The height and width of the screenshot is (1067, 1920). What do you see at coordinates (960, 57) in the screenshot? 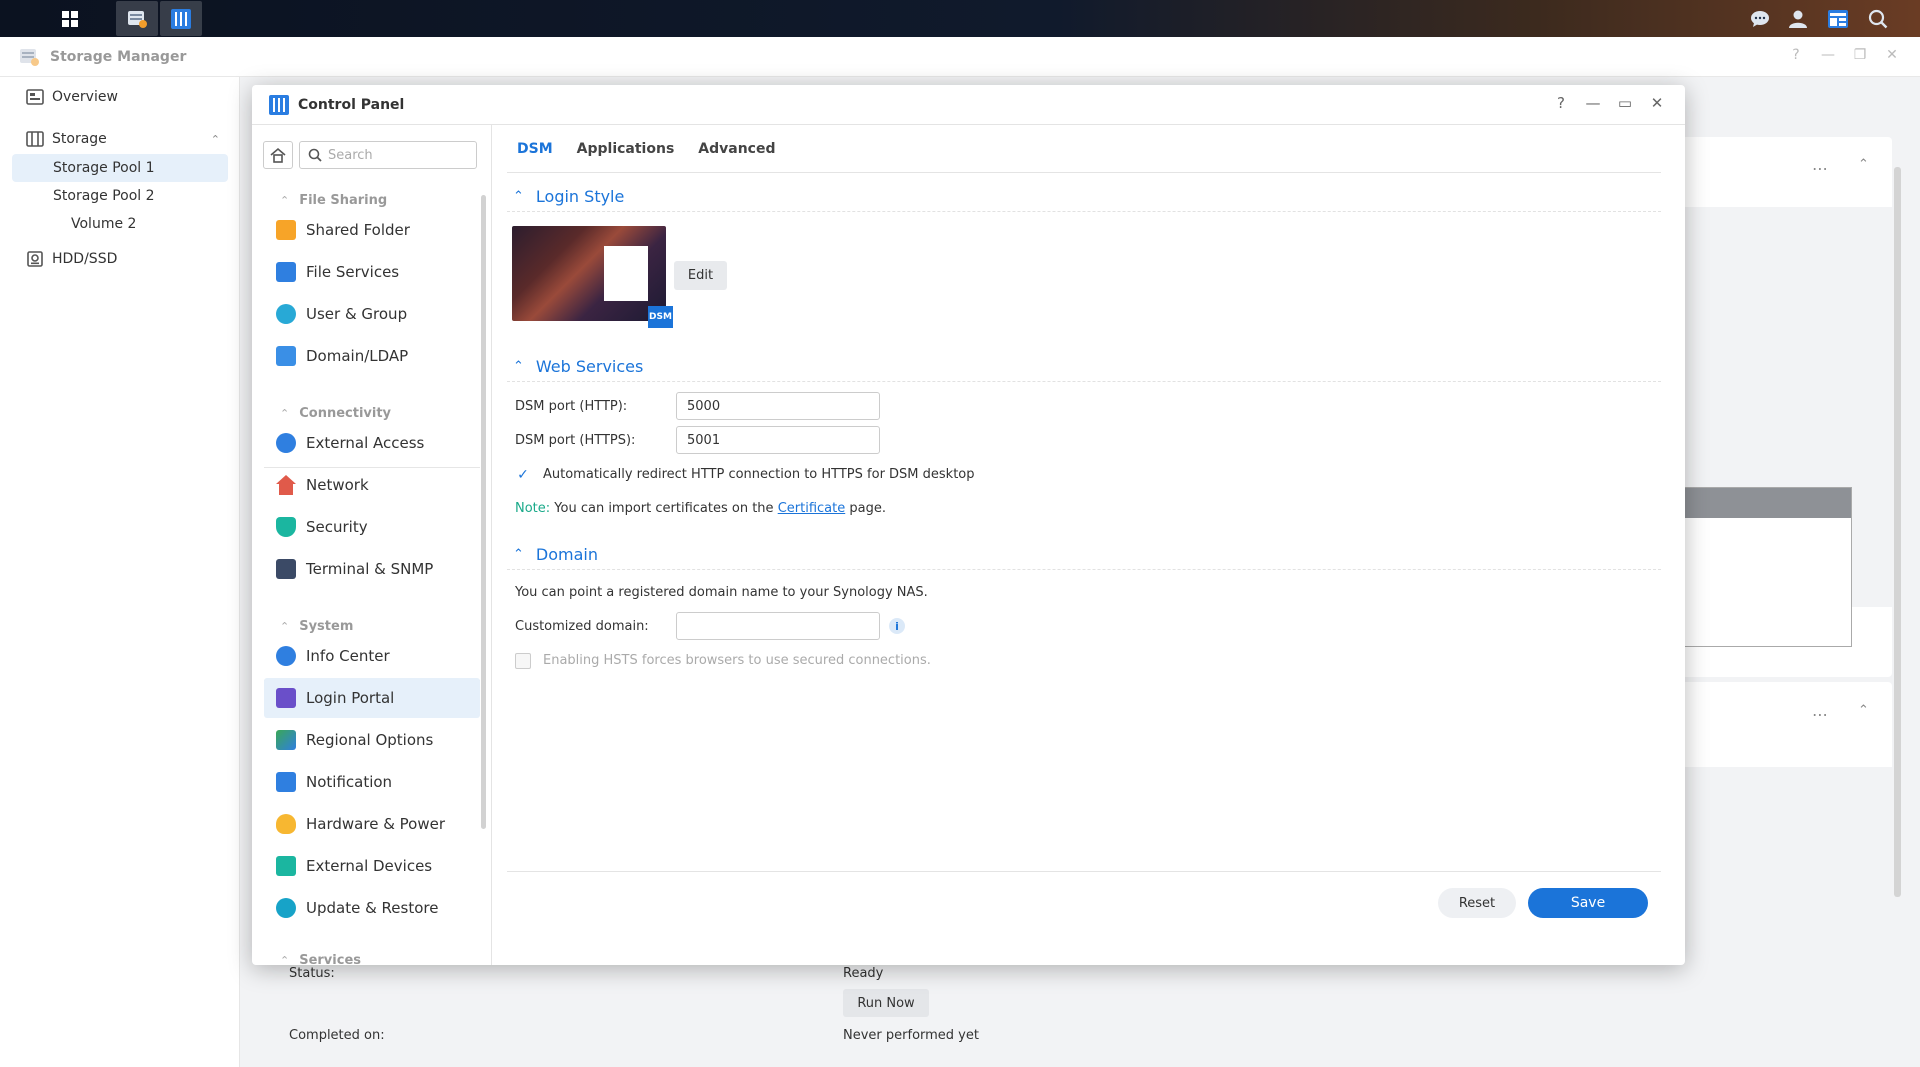
I see `storage-manager-titlebar: Storage Manager` at bounding box center [960, 57].